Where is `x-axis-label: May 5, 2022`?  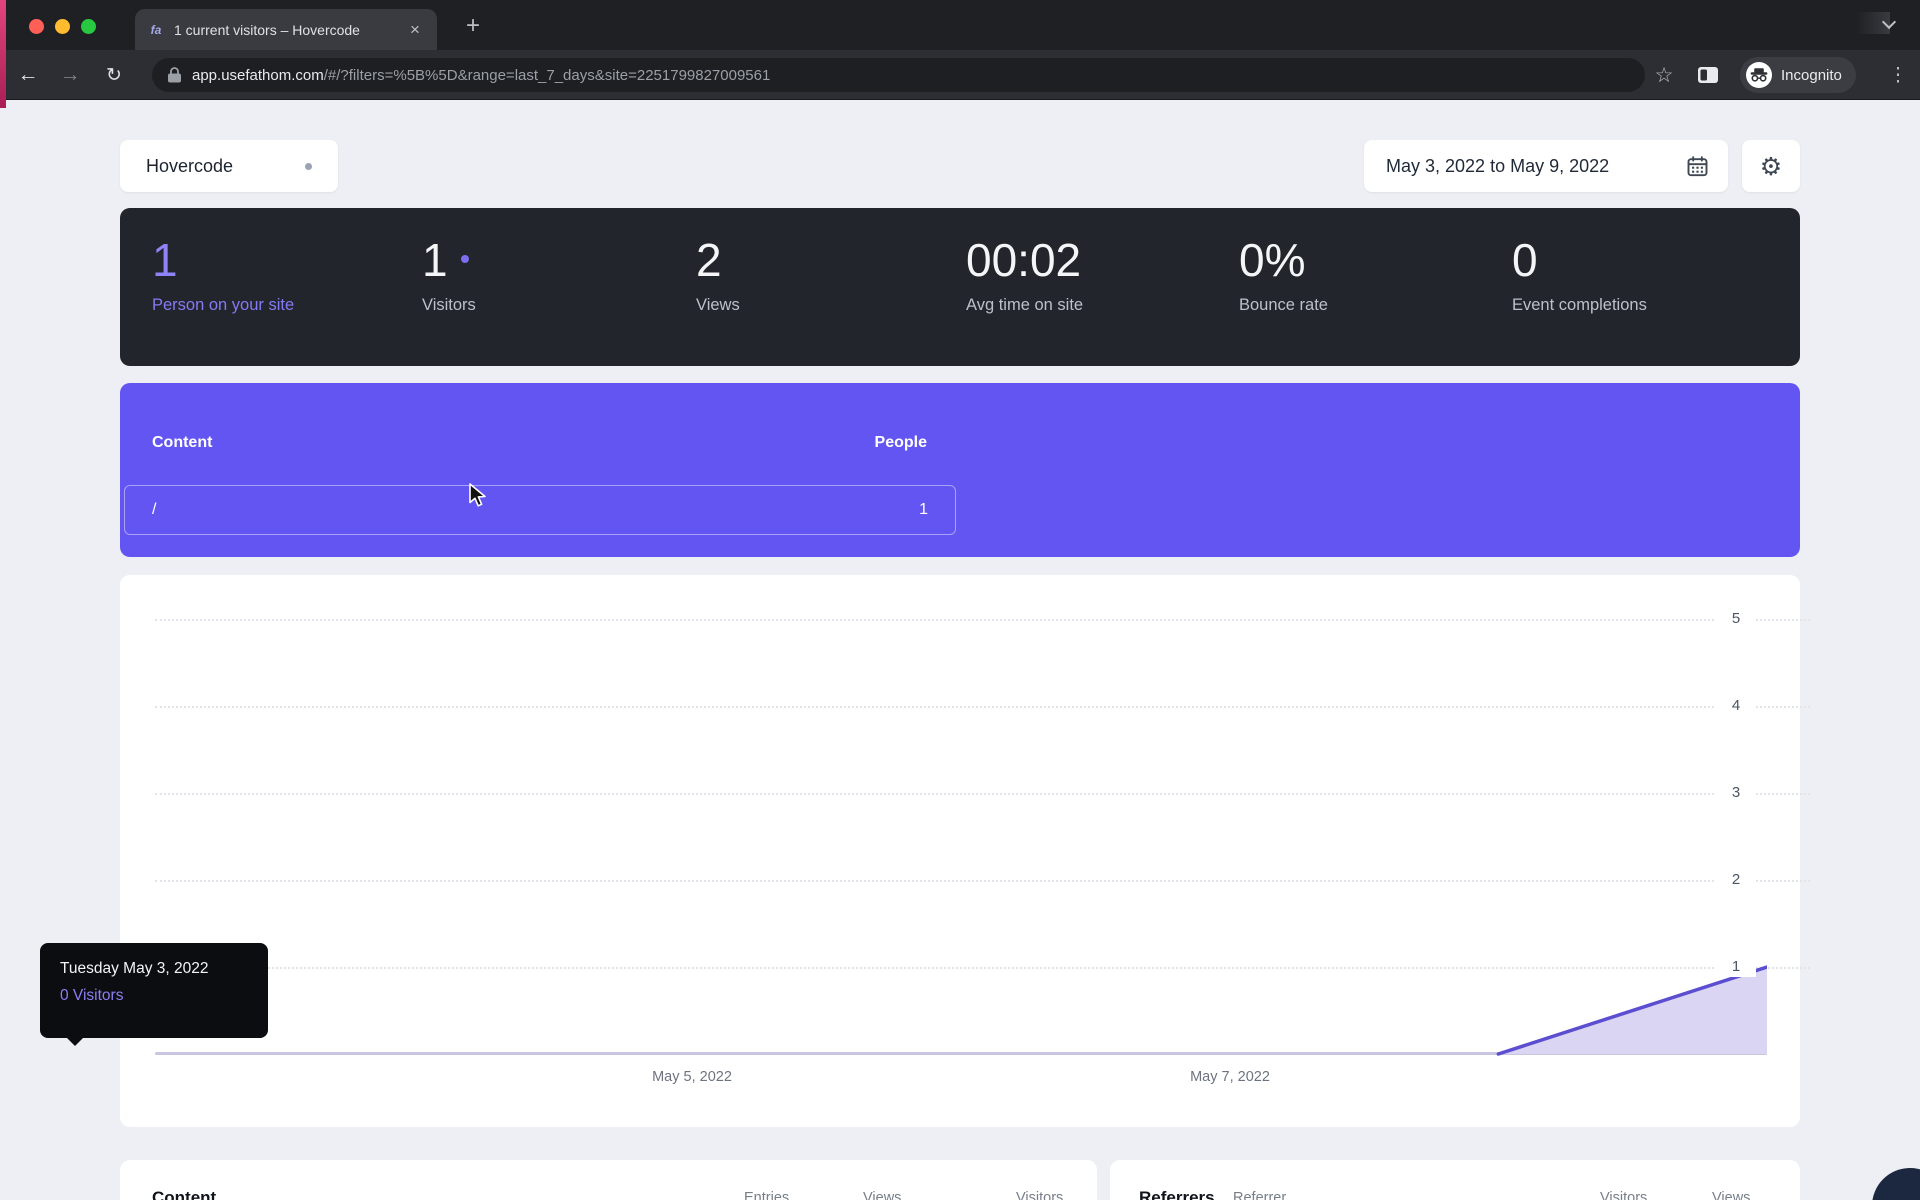 x-axis-label: May 5, 2022 is located at coordinates (692, 1077).